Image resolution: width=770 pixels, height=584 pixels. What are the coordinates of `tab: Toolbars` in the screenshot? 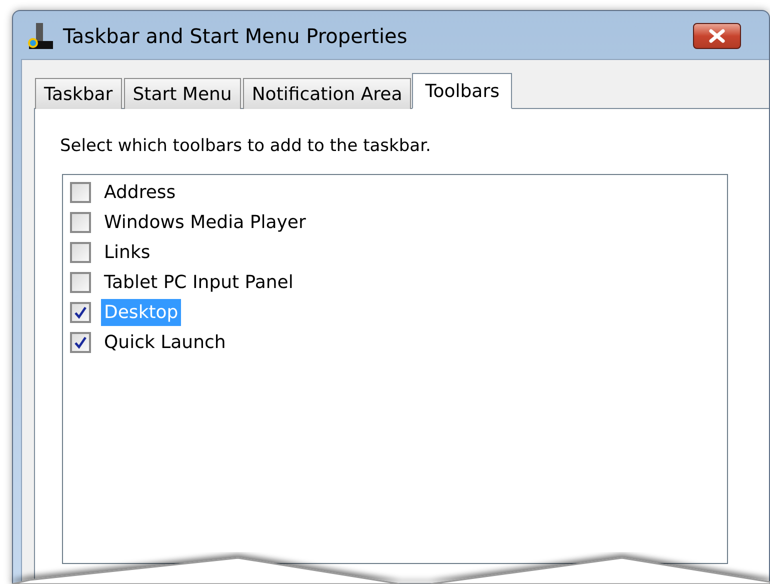 It's located at (462, 91).